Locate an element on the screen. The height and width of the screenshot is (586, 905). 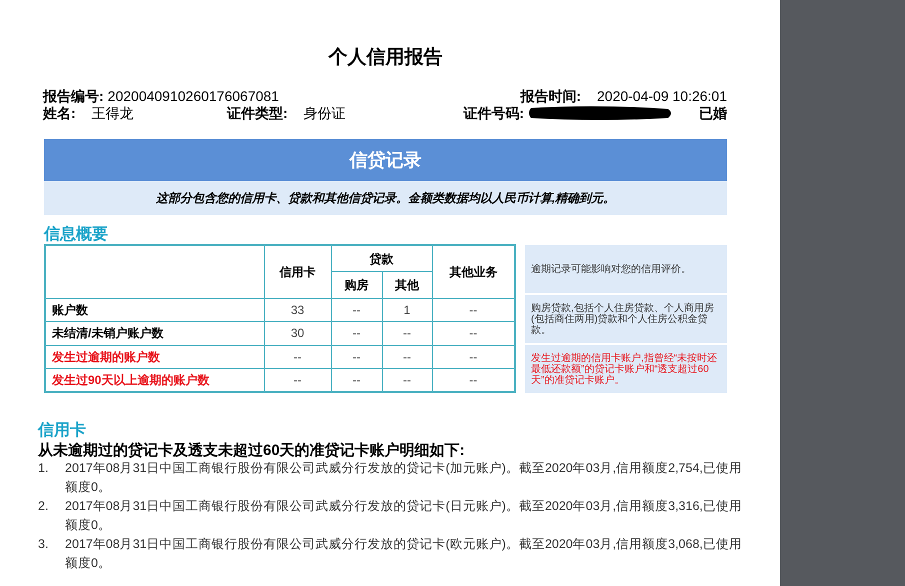
row-label: 未结清/未销户账户数 is located at coordinates (154, 334).